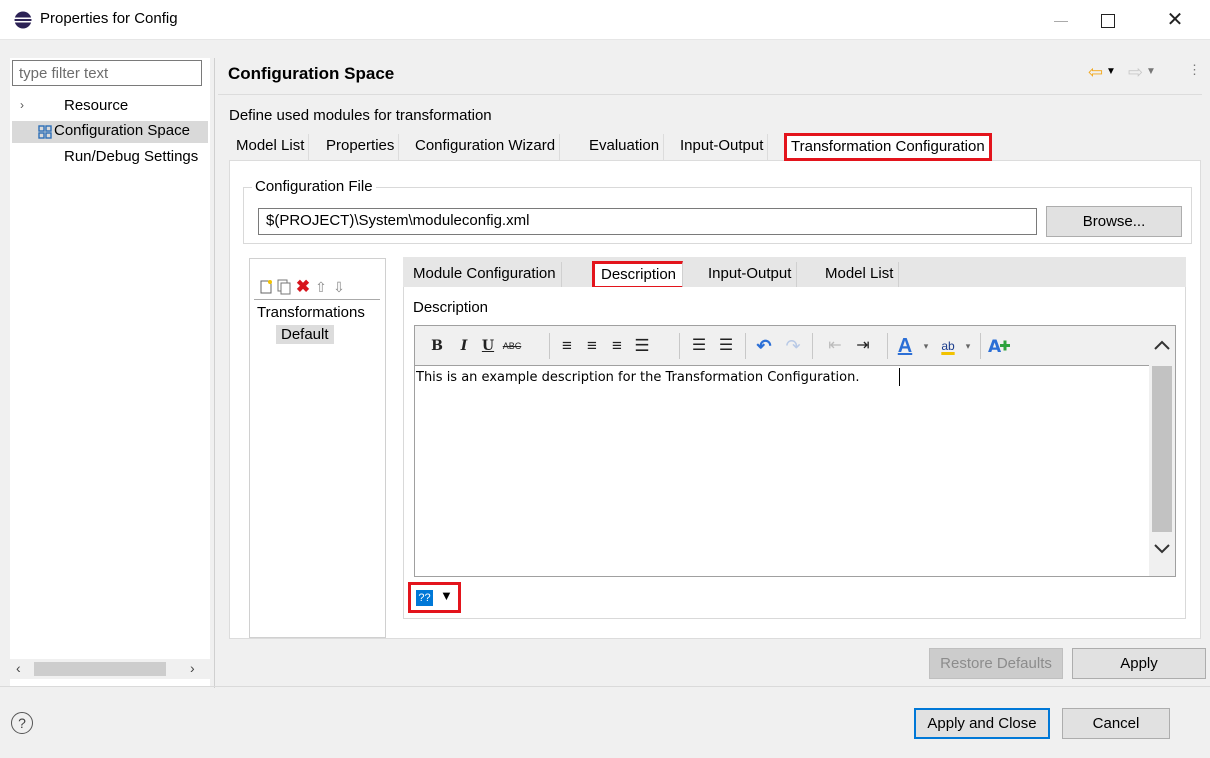  Describe the element at coordinates (96, 105) in the screenshot. I see `tree-item-label: Resource` at that location.